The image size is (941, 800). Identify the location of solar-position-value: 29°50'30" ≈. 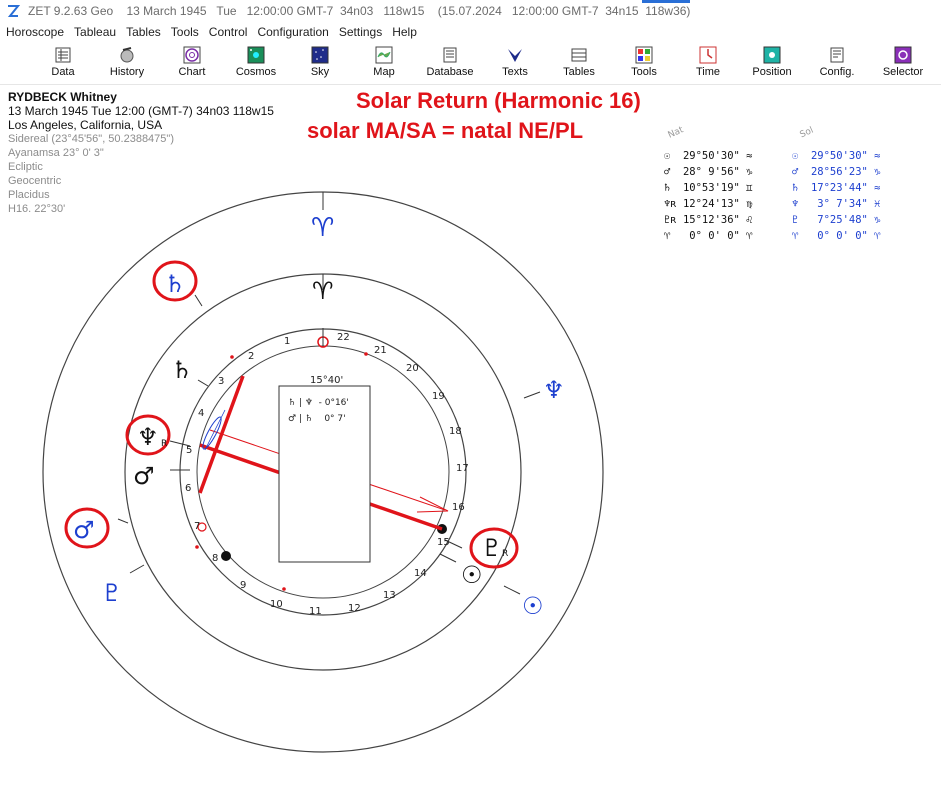
(839, 156).